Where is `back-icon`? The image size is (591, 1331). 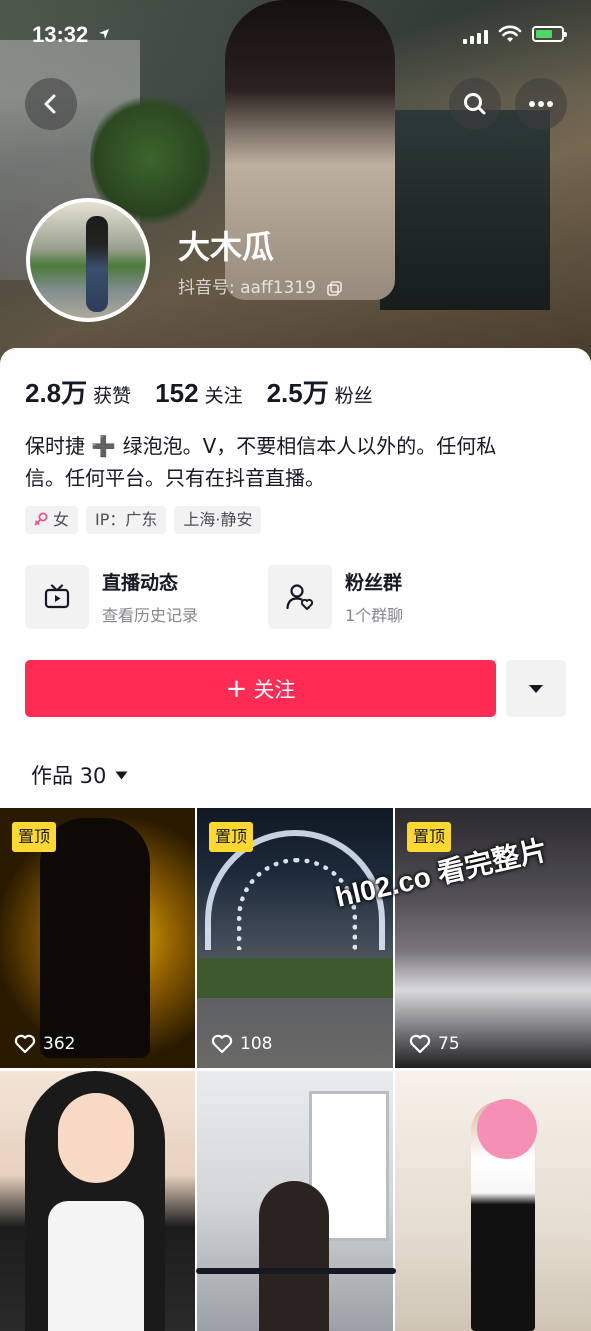 back-icon is located at coordinates (50, 104).